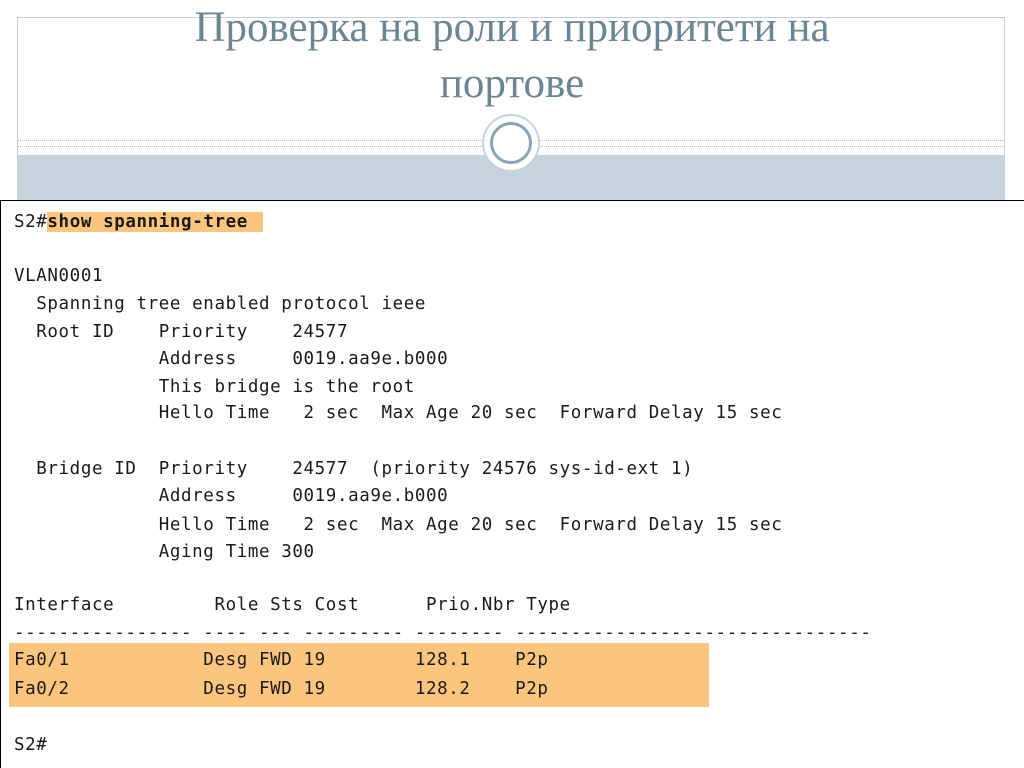  Describe the element at coordinates (31, 222) in the screenshot. I see `prompt: S2#` at that location.